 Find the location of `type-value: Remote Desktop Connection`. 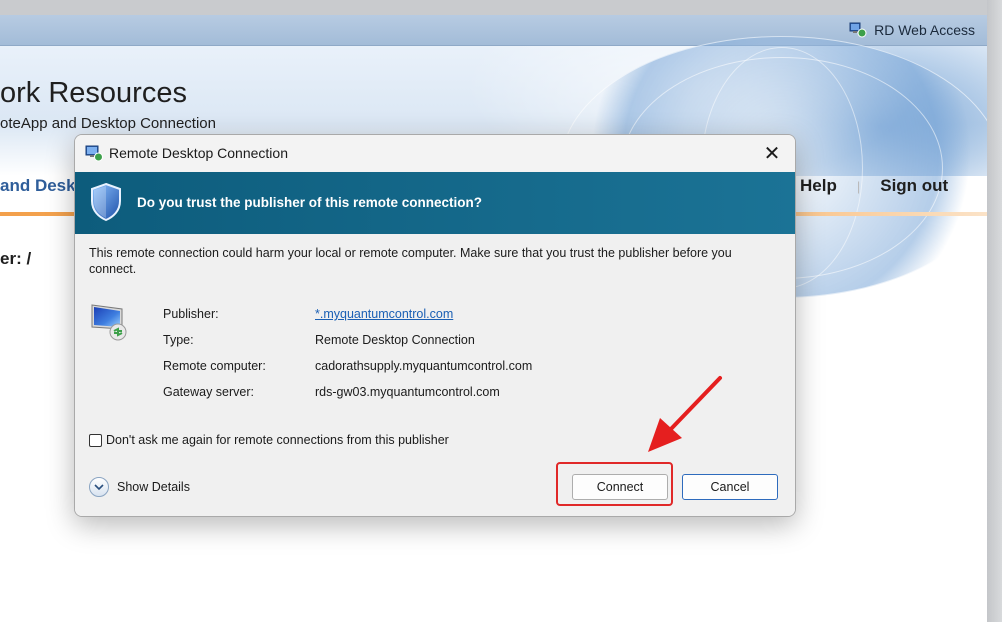

type-value: Remote Desktop Connection is located at coordinates (395, 340).